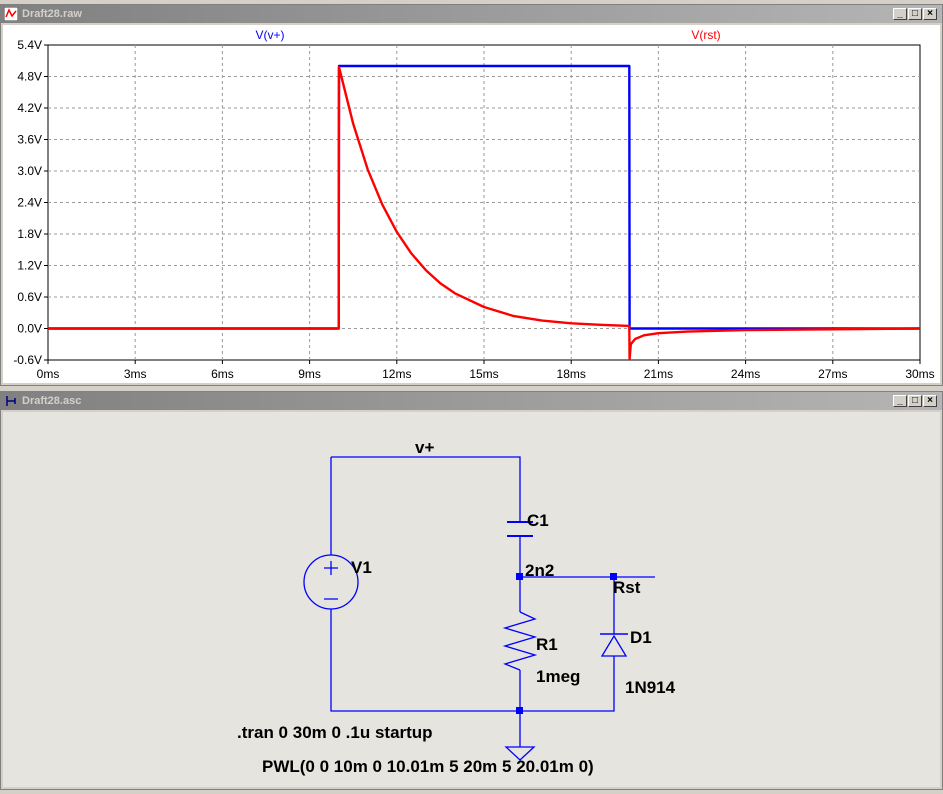  Describe the element at coordinates (614, 648) in the screenshot. I see `diode-d1` at that location.